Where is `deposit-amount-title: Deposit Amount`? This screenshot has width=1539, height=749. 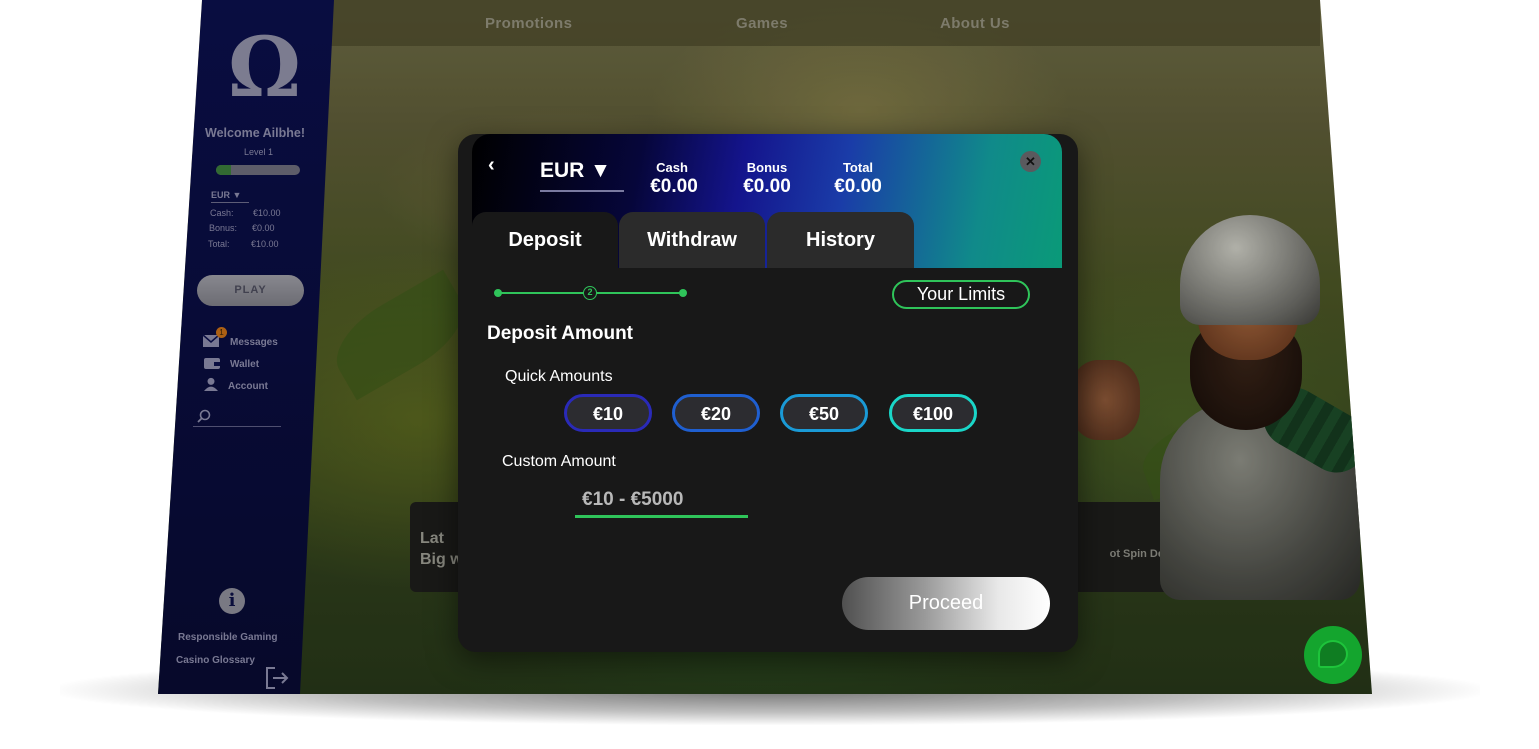
deposit-amount-title: Deposit Amount is located at coordinates (560, 333).